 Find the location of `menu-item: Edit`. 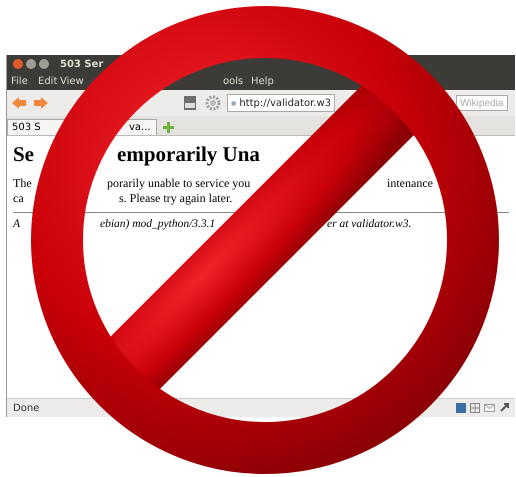

menu-item: Edit is located at coordinates (48, 81).